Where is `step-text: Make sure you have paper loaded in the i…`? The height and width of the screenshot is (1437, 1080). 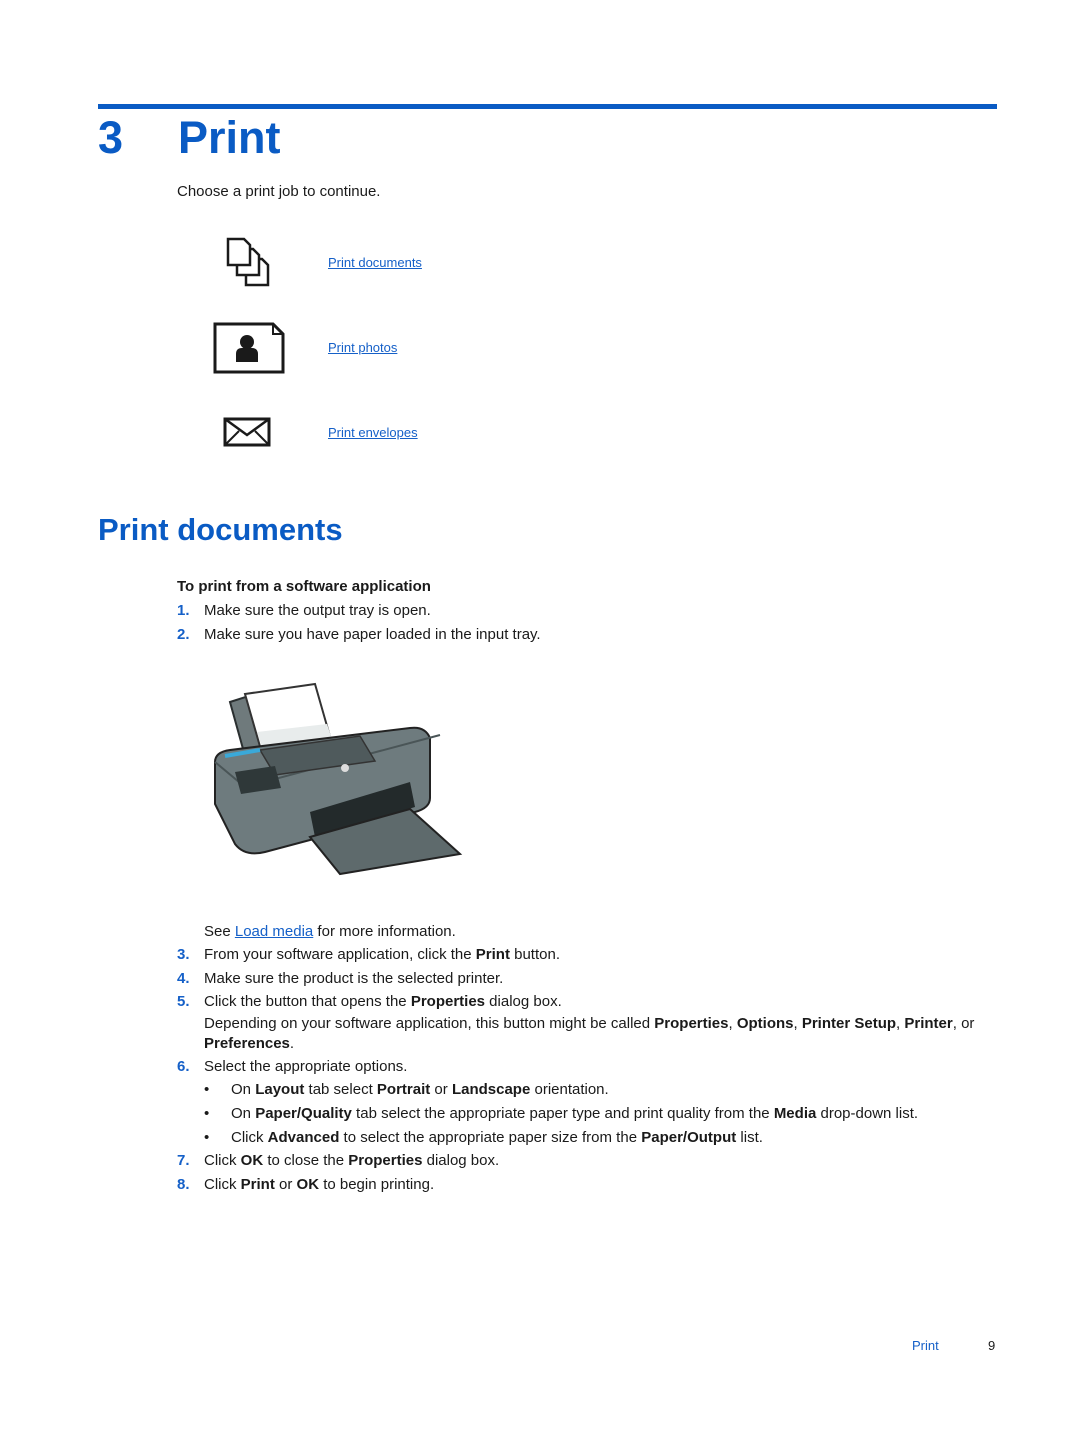 step-text: Make sure you have paper loaded in the i… is located at coordinates (372, 634).